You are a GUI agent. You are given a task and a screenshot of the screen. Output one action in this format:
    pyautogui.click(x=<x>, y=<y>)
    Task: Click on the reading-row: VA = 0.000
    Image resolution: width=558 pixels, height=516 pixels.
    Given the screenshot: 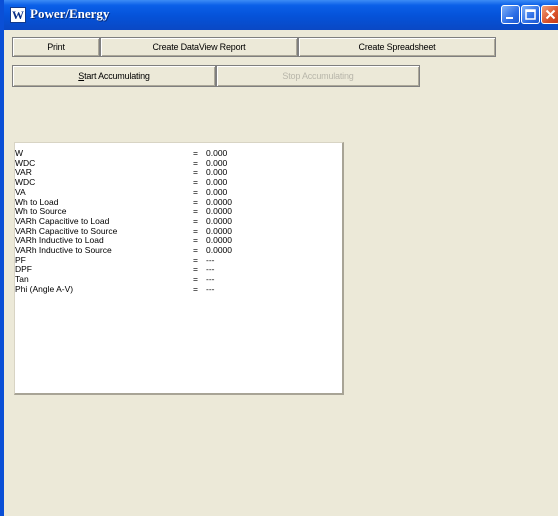 What is the action you would take?
    pyautogui.click(x=180, y=192)
    